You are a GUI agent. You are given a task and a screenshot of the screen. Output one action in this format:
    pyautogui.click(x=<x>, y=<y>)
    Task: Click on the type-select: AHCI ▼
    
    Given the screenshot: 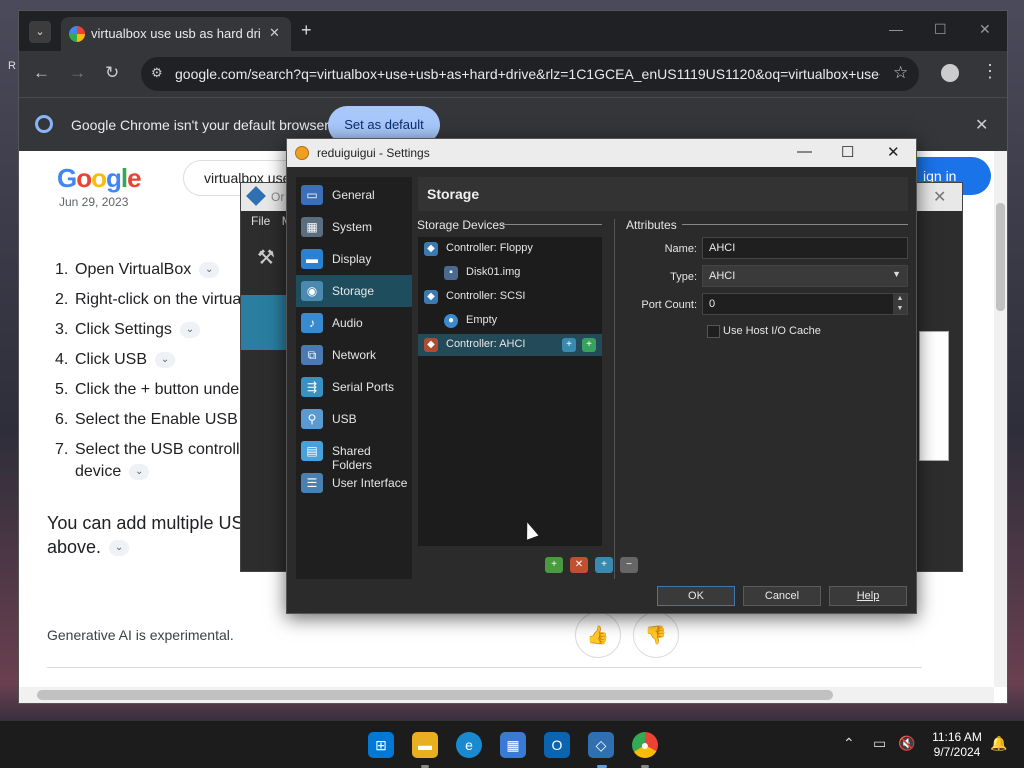 What is the action you would take?
    pyautogui.click(x=805, y=276)
    